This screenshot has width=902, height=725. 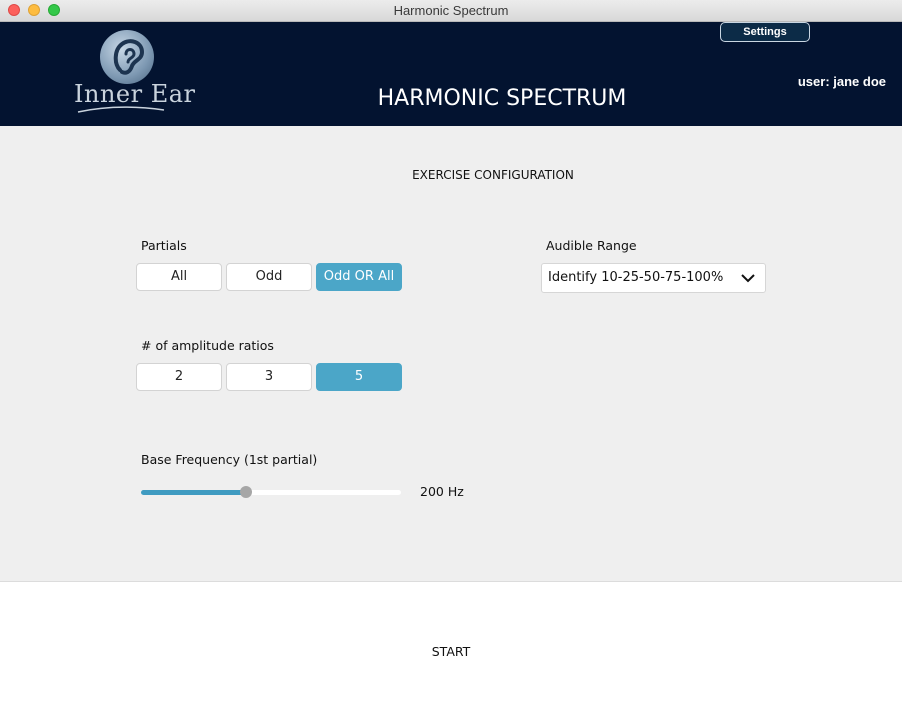 I want to click on slider-fill, so click(x=194, y=492).